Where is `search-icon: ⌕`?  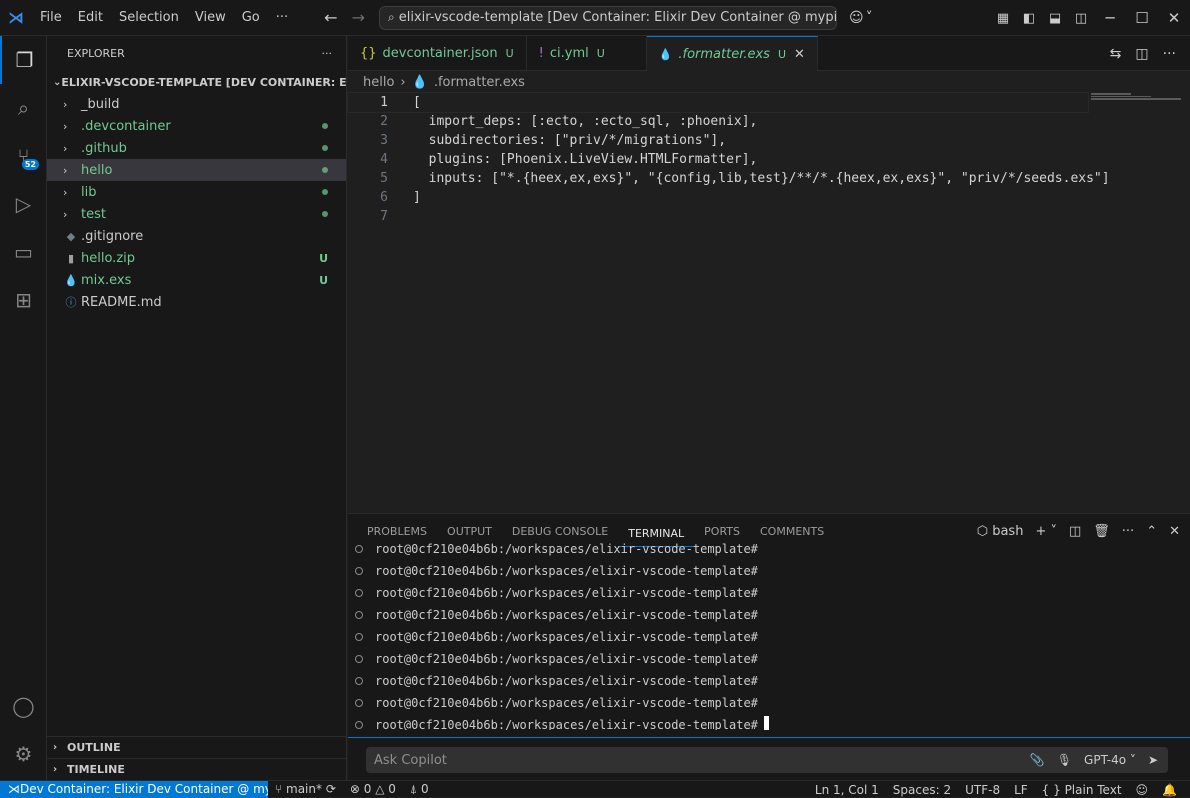 search-icon: ⌕ is located at coordinates (23, 108).